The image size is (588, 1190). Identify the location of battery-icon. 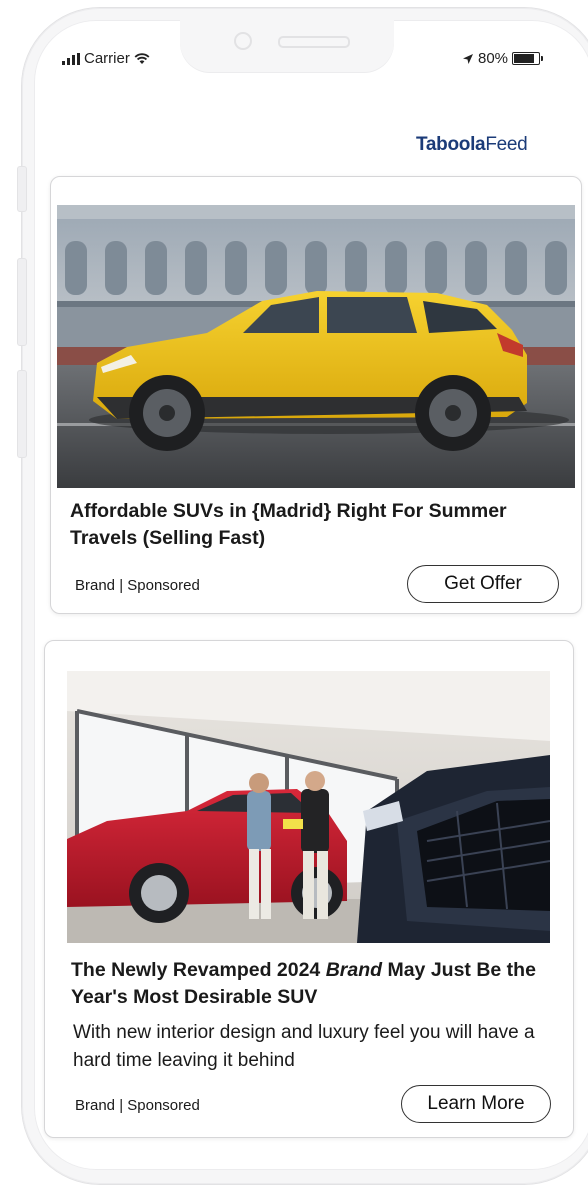
(528, 58).